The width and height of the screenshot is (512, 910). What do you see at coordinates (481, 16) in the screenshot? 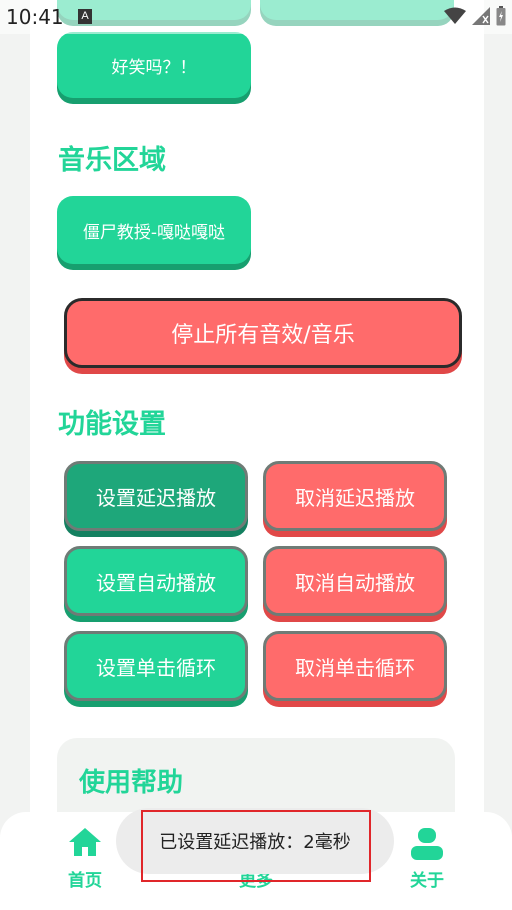
I see `signal-icon` at bounding box center [481, 16].